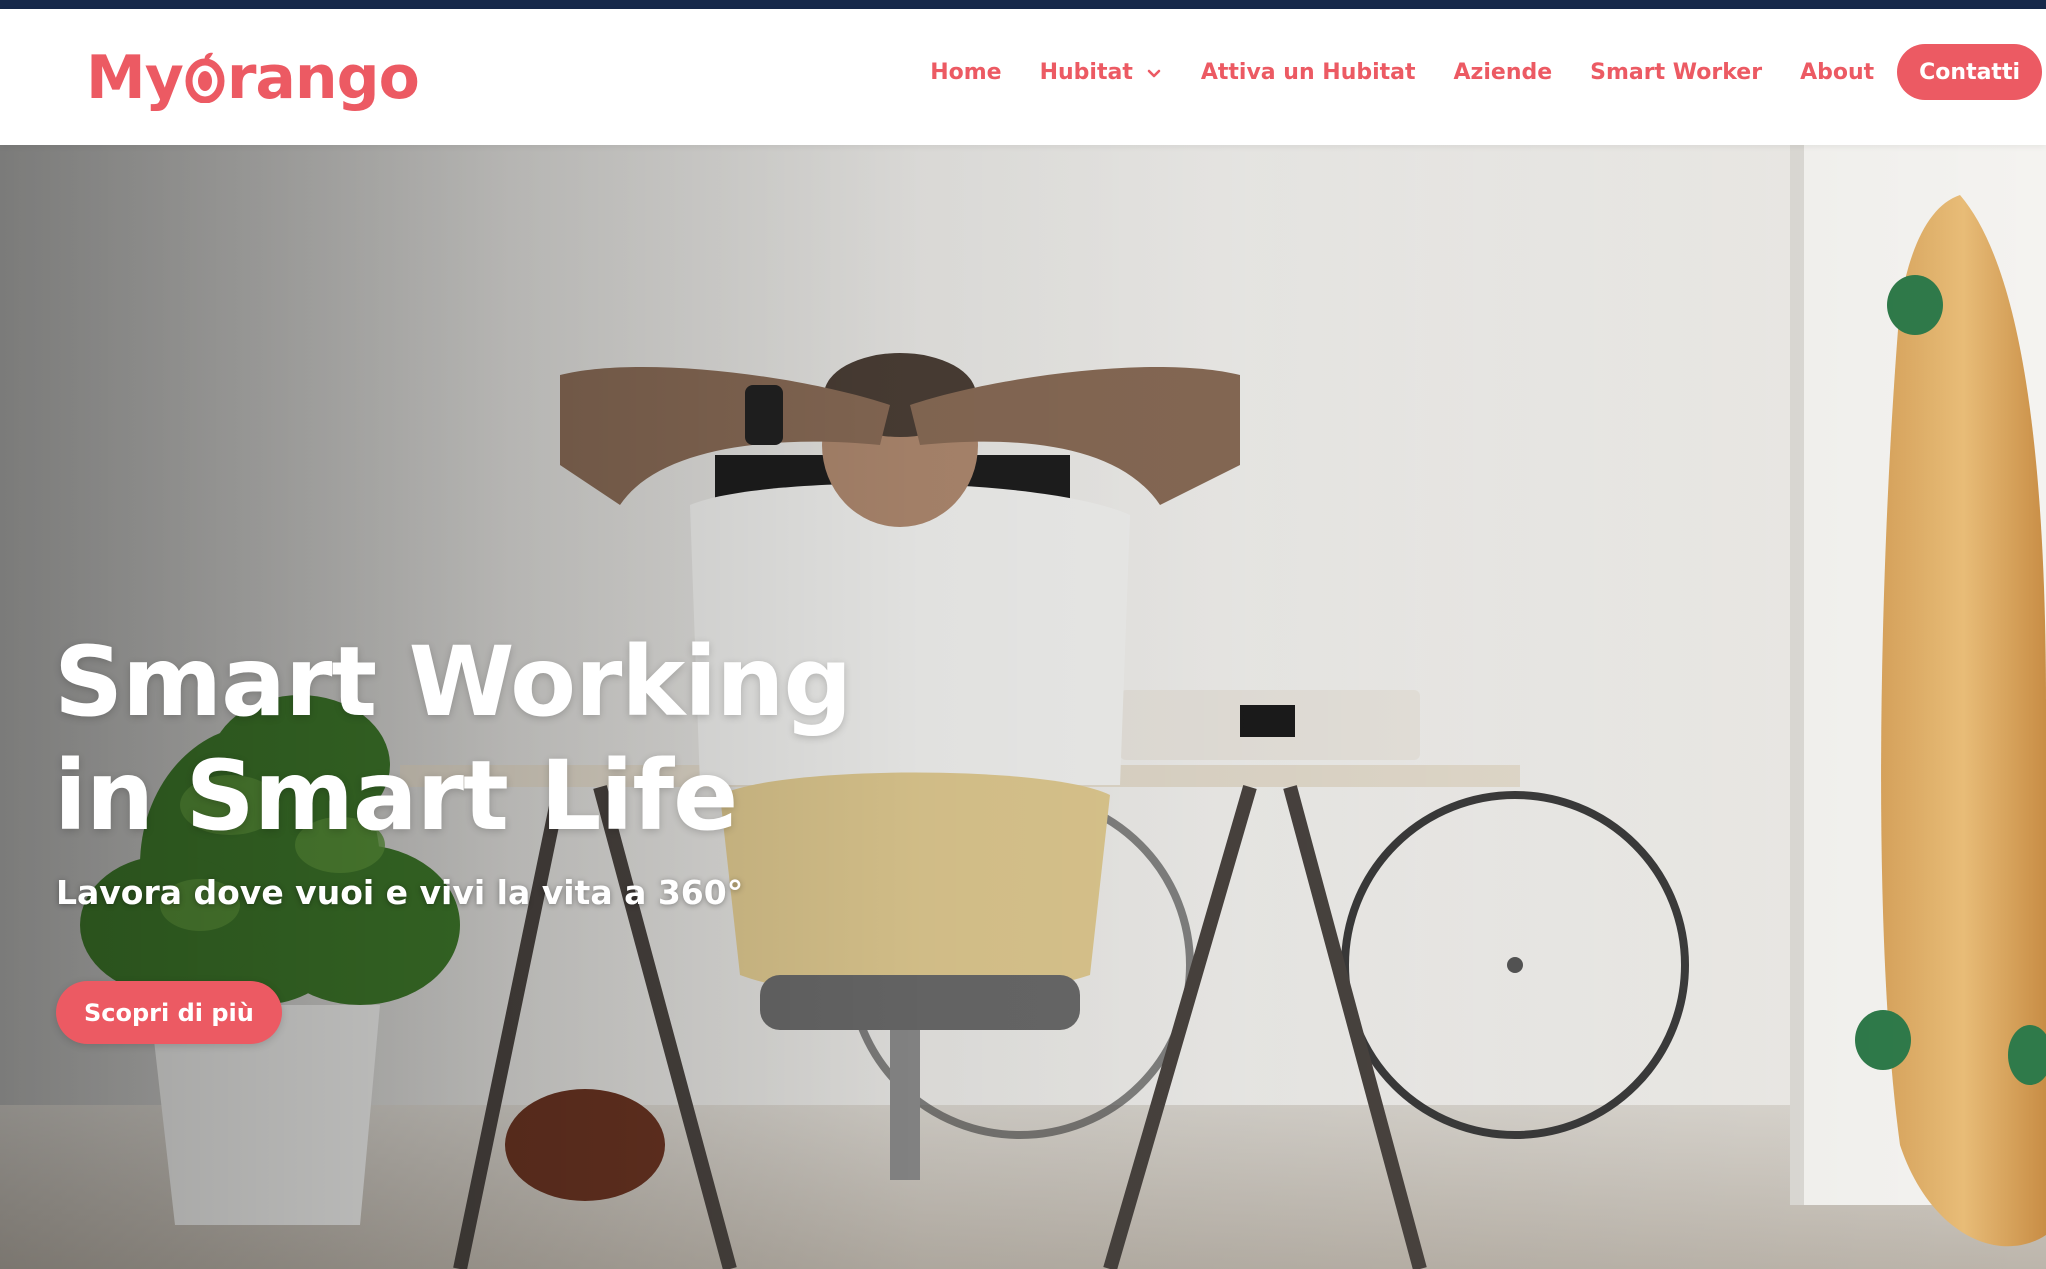  I want to click on nav-item-label: Attiva un Hubitat, so click(1308, 72).